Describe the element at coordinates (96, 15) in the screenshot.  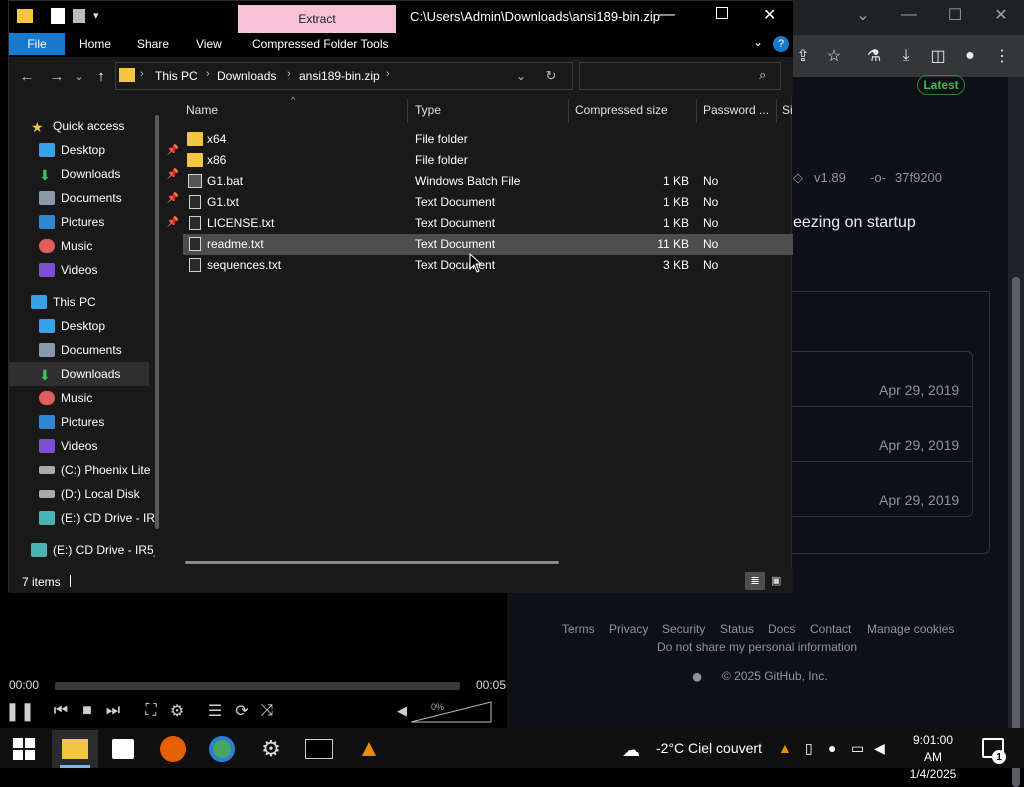
I see `customize-quick-access-icon: ▾` at that location.